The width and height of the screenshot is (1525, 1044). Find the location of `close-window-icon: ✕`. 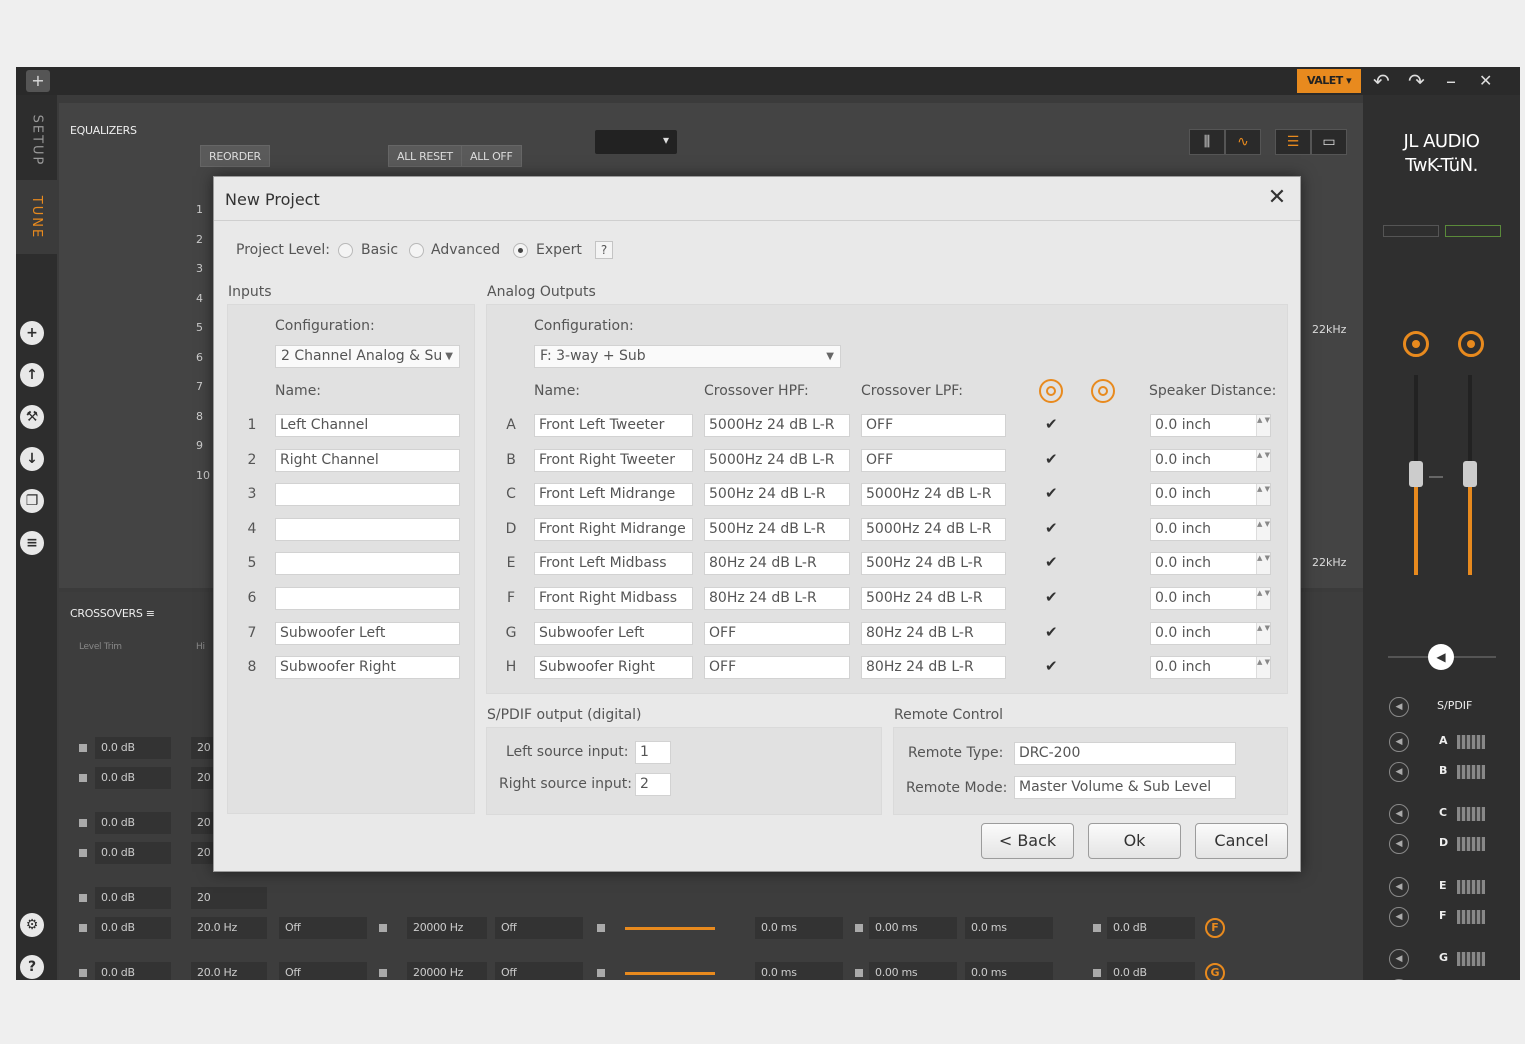

close-window-icon: ✕ is located at coordinates (1485, 81).